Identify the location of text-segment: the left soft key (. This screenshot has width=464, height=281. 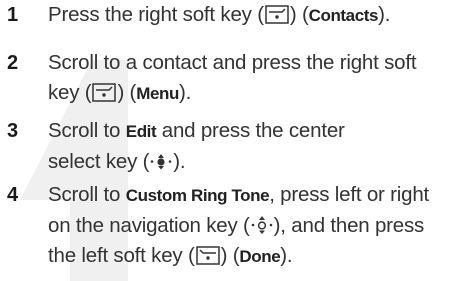
(121, 255).